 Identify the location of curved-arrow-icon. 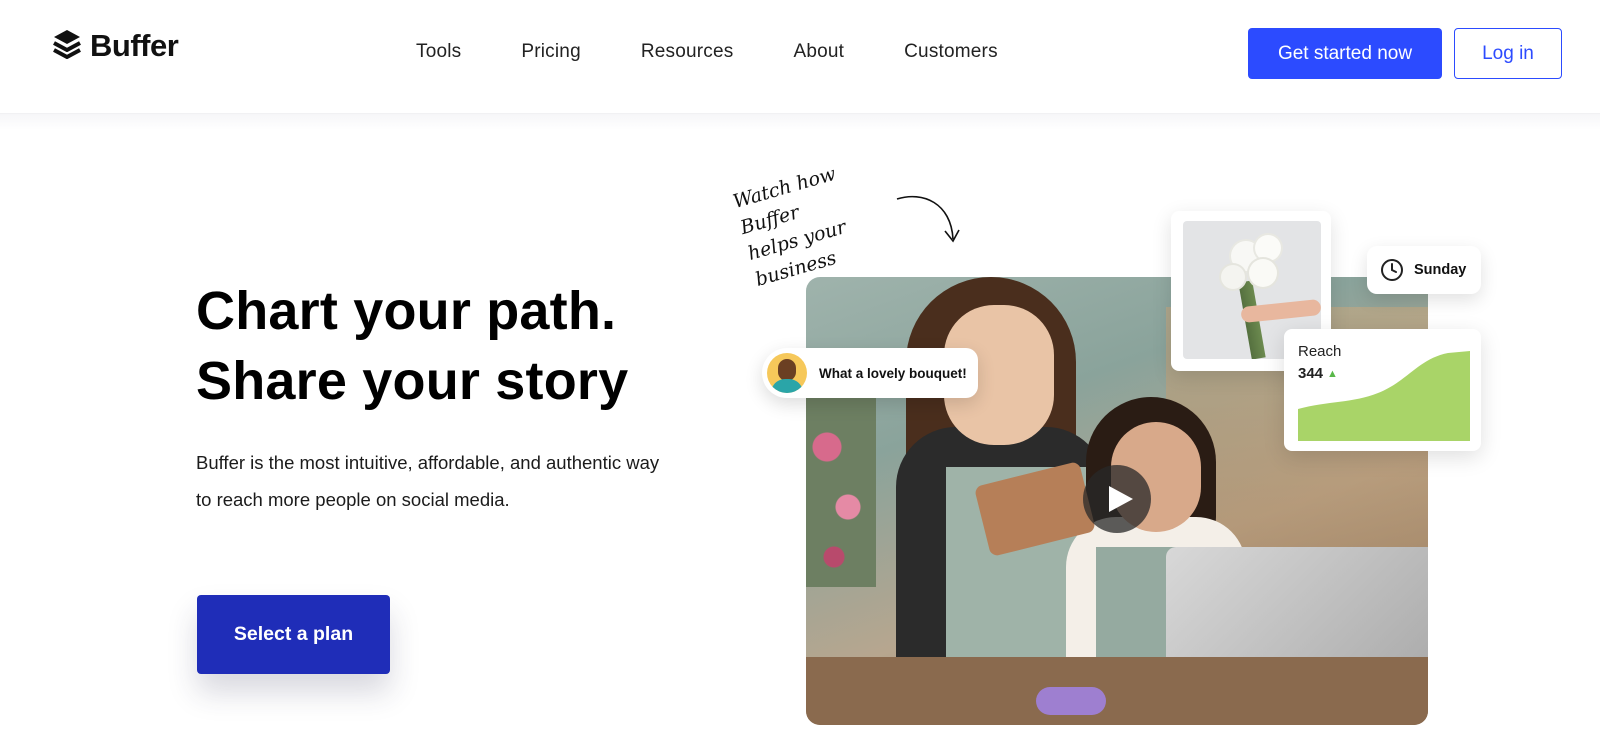
(928, 219).